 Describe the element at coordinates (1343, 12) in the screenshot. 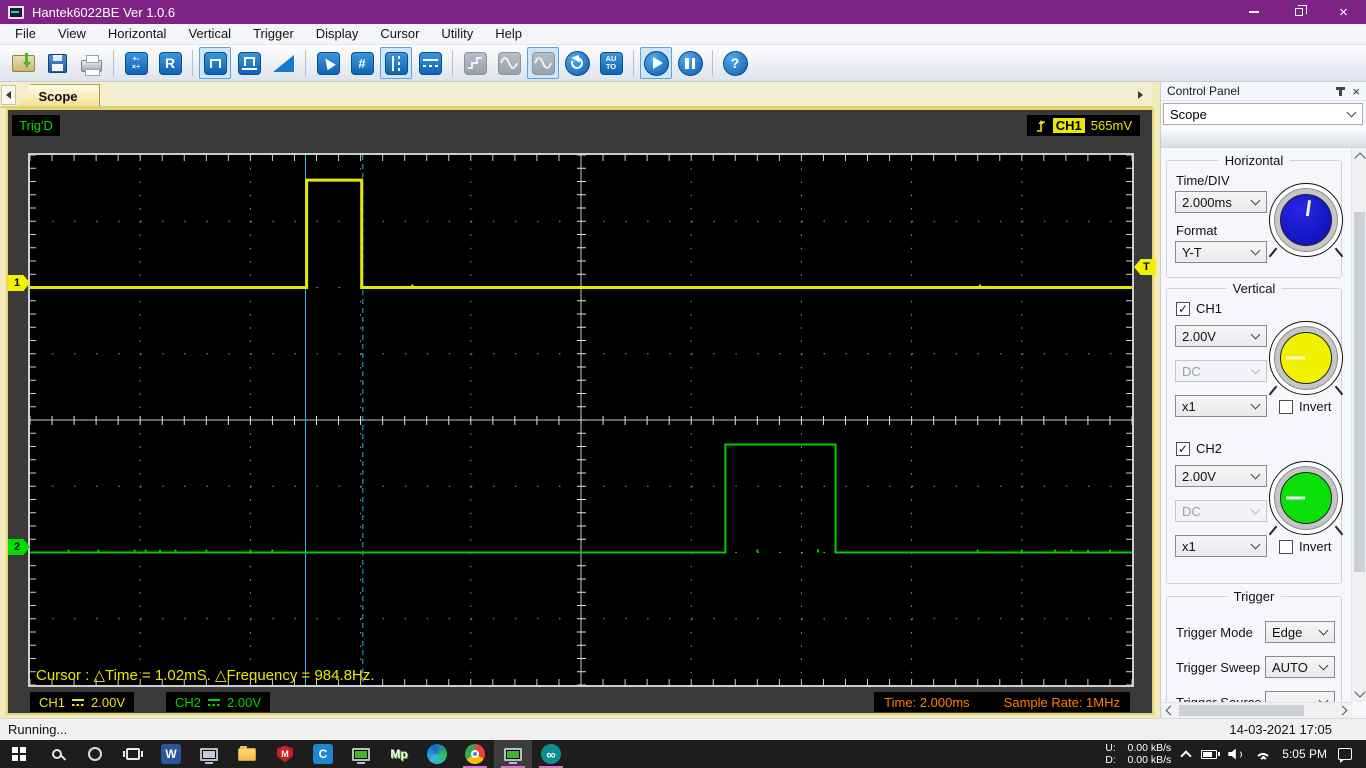

I see `close-button: ×` at that location.